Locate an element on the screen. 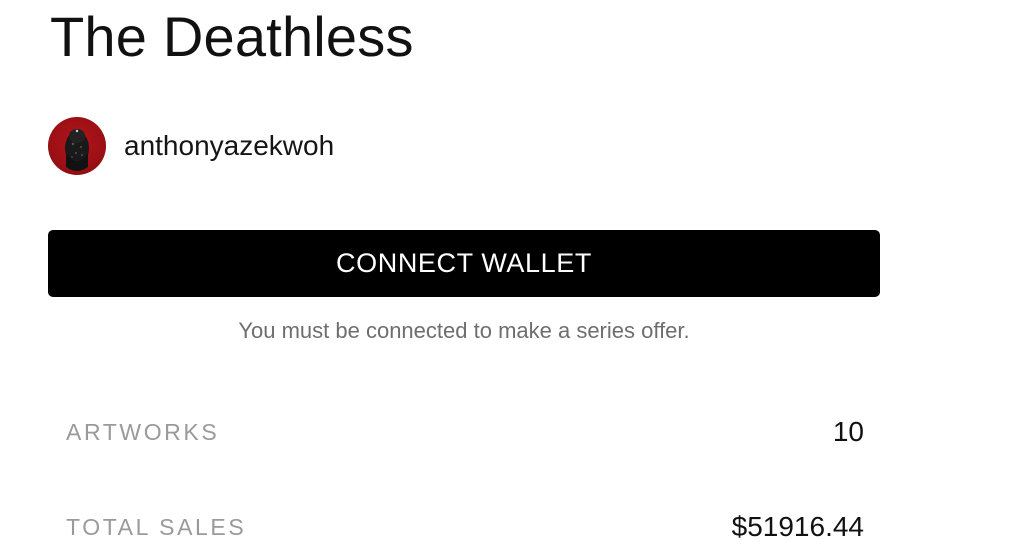  stat-row-artworks: ARTWORKS 10 is located at coordinates (465, 432).